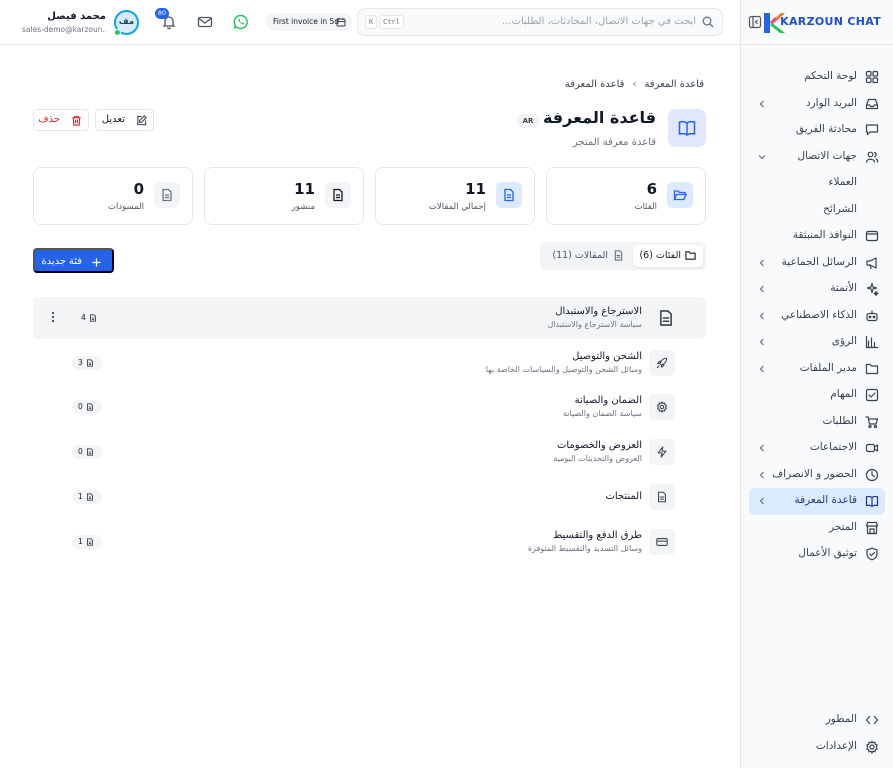 The image size is (893, 768). What do you see at coordinates (817, 720) in the screenshot?
I see `sidebar-item: المطور` at bounding box center [817, 720].